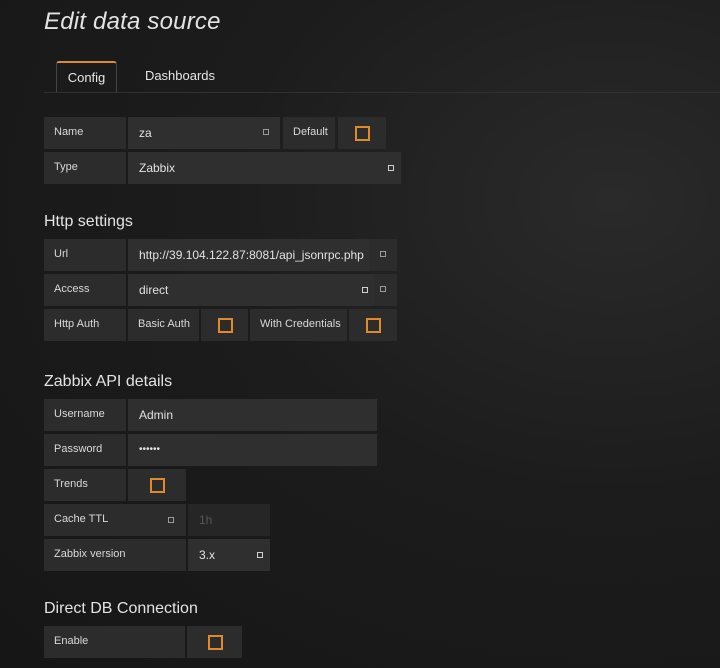  What do you see at coordinates (115, 520) in the screenshot?
I see `cache-ttl-label: Cache TTL` at bounding box center [115, 520].